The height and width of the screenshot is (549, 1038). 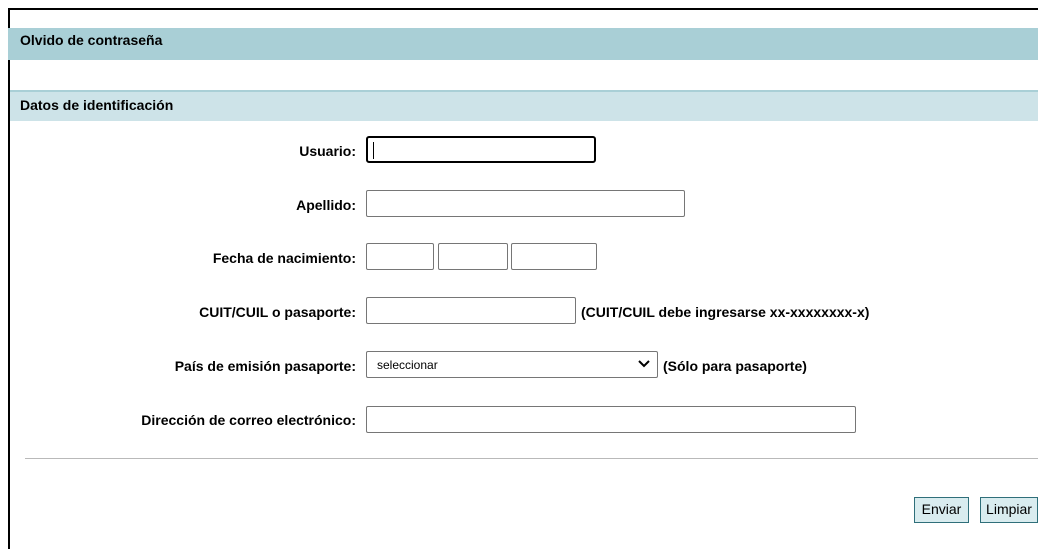 I want to click on email-input, so click(x=611, y=419).